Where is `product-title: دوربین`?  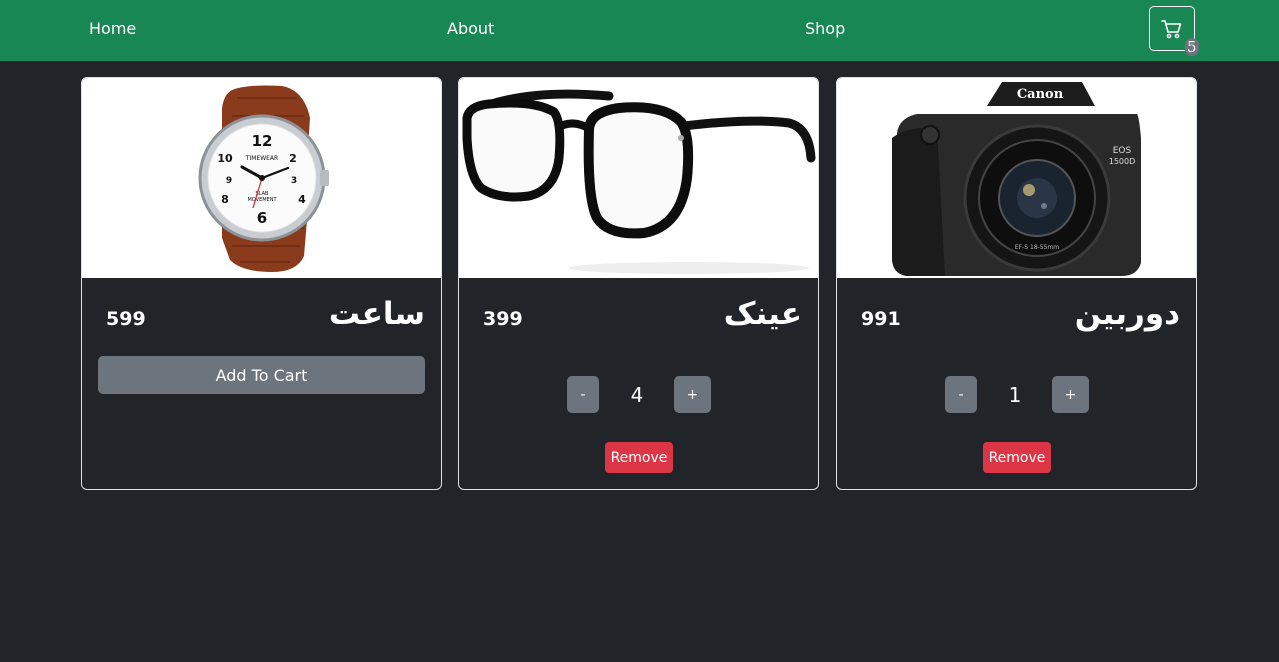
product-title: دوربین is located at coordinates (1127, 314).